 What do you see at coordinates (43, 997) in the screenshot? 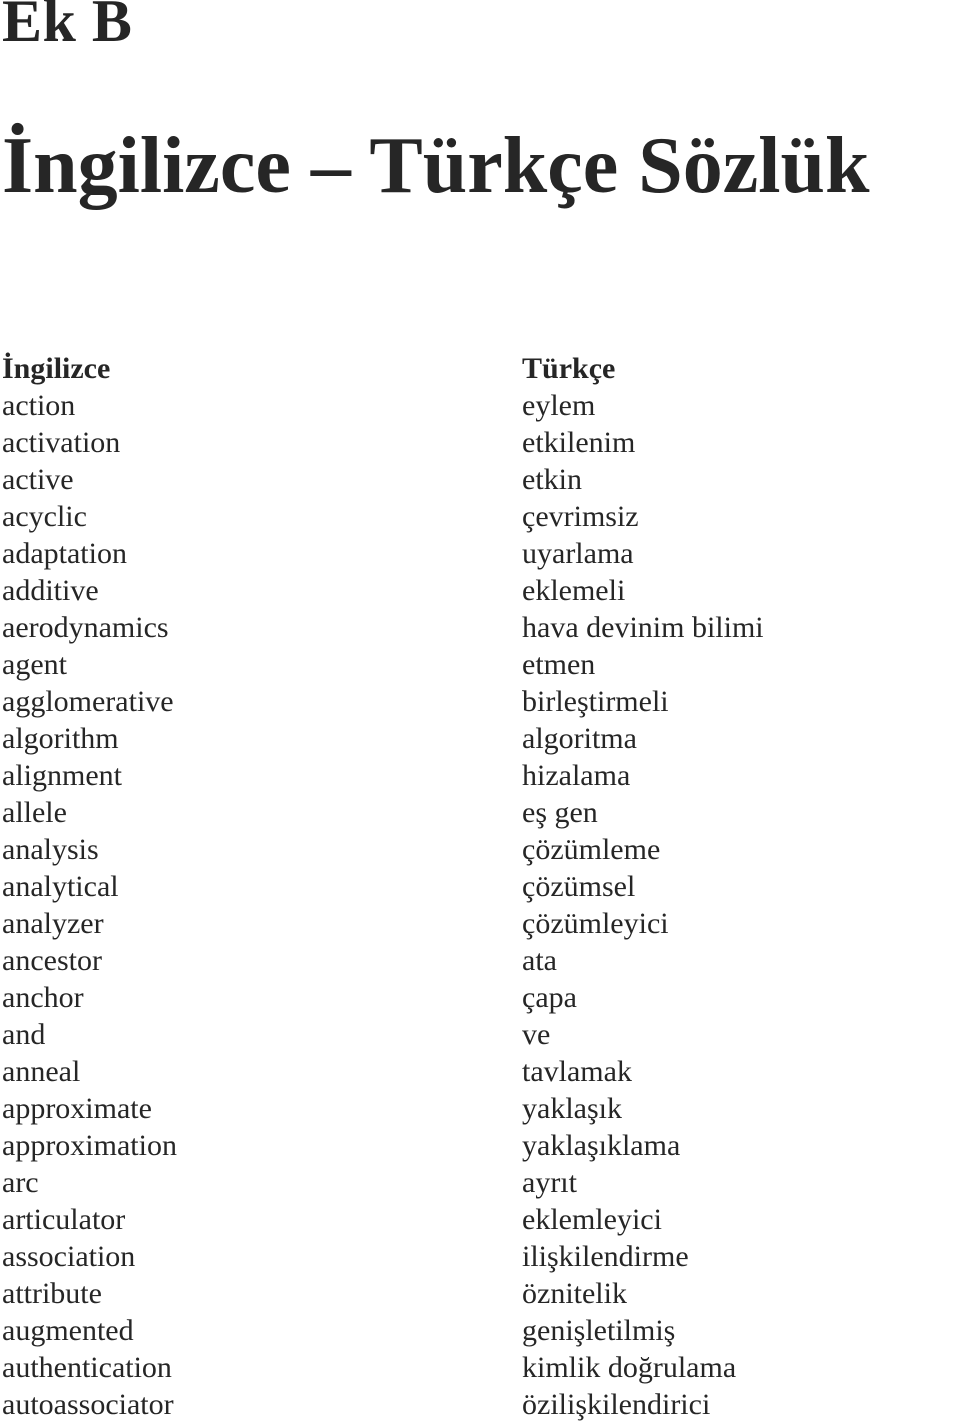
I see `glossary-term-english: anchor` at bounding box center [43, 997].